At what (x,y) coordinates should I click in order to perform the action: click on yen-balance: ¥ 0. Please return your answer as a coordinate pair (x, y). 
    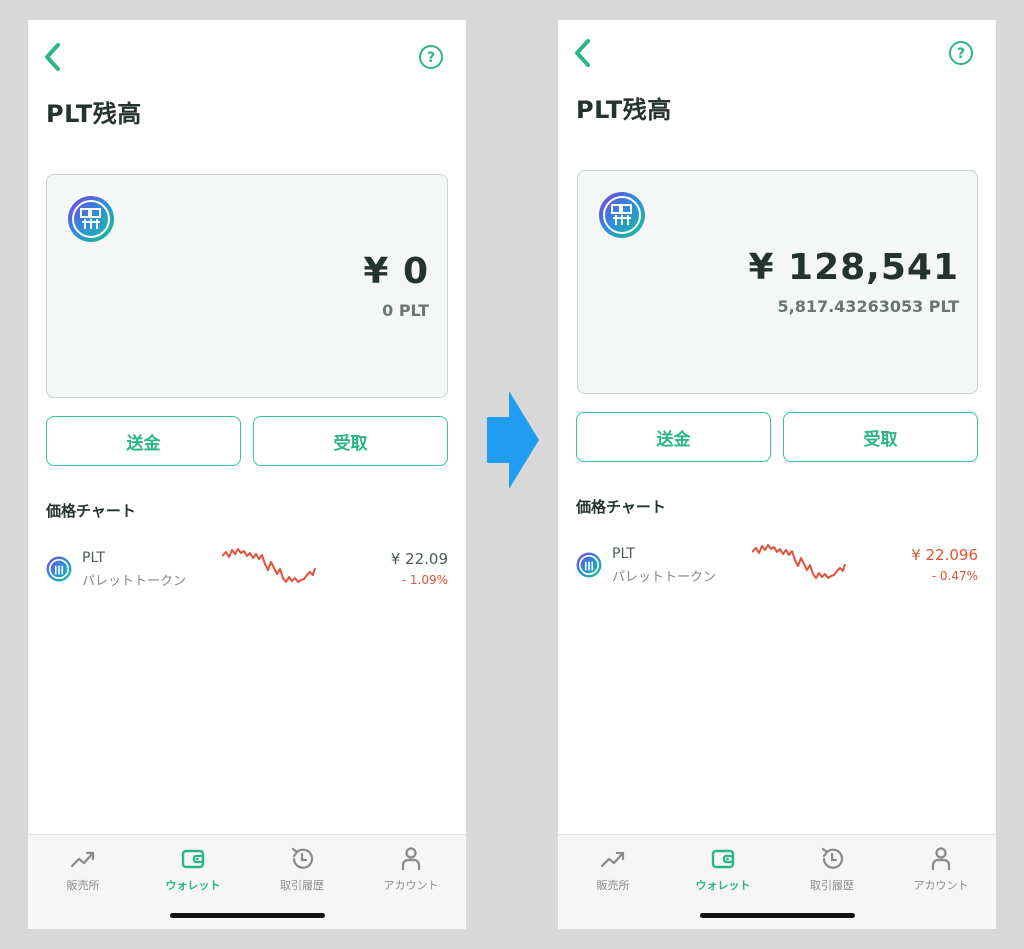
    Looking at the image, I should click on (396, 271).